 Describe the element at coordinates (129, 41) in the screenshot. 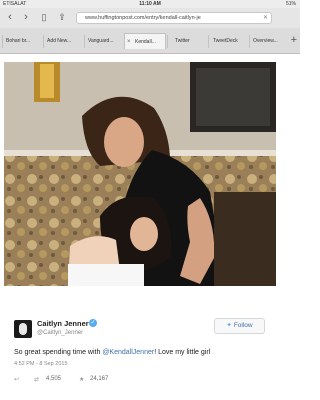

I see `close-tab-icon: ×` at that location.